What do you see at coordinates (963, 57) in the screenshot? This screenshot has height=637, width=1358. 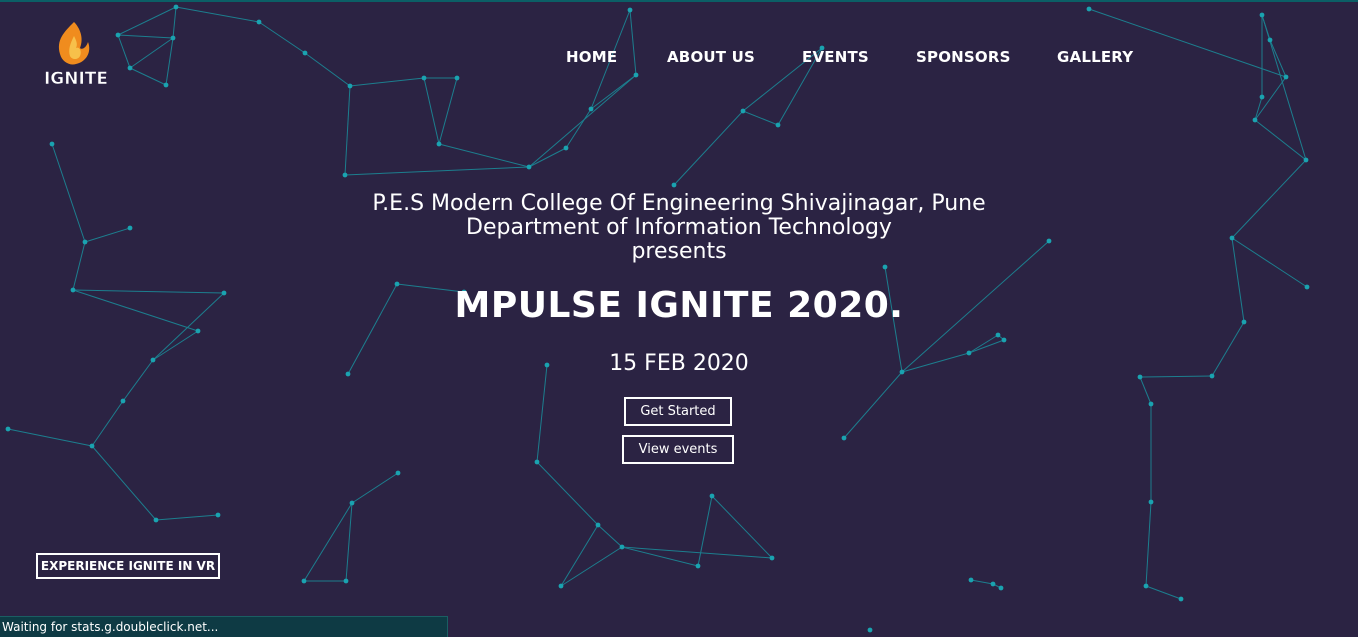 I see `nav-sponsors: SPONSORS` at bounding box center [963, 57].